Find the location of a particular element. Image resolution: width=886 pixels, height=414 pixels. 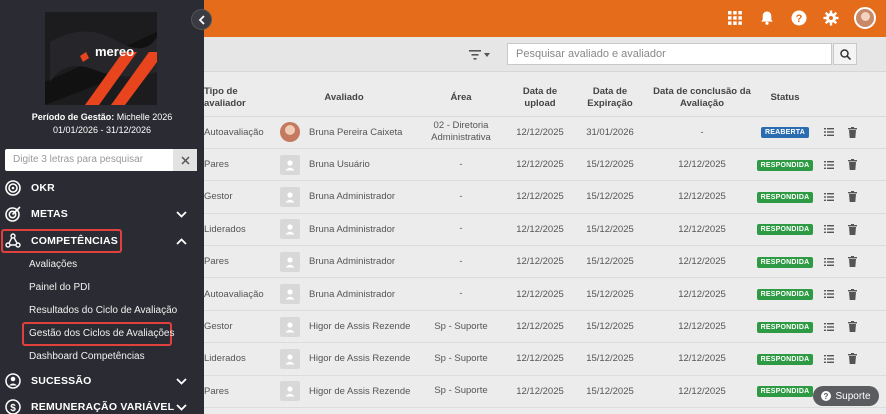

search-icon is located at coordinates (845, 54).